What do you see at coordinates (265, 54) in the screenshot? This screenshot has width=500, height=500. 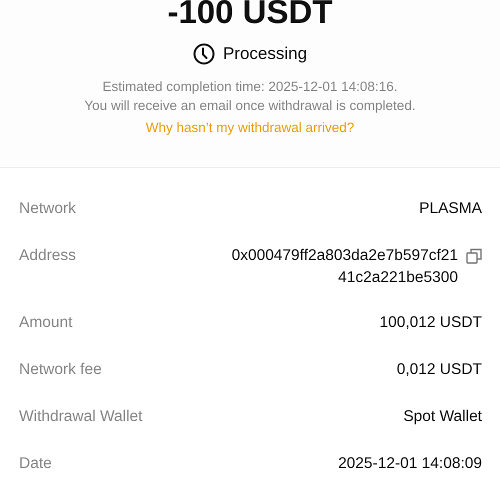 I see `status-label: Processing` at bounding box center [265, 54].